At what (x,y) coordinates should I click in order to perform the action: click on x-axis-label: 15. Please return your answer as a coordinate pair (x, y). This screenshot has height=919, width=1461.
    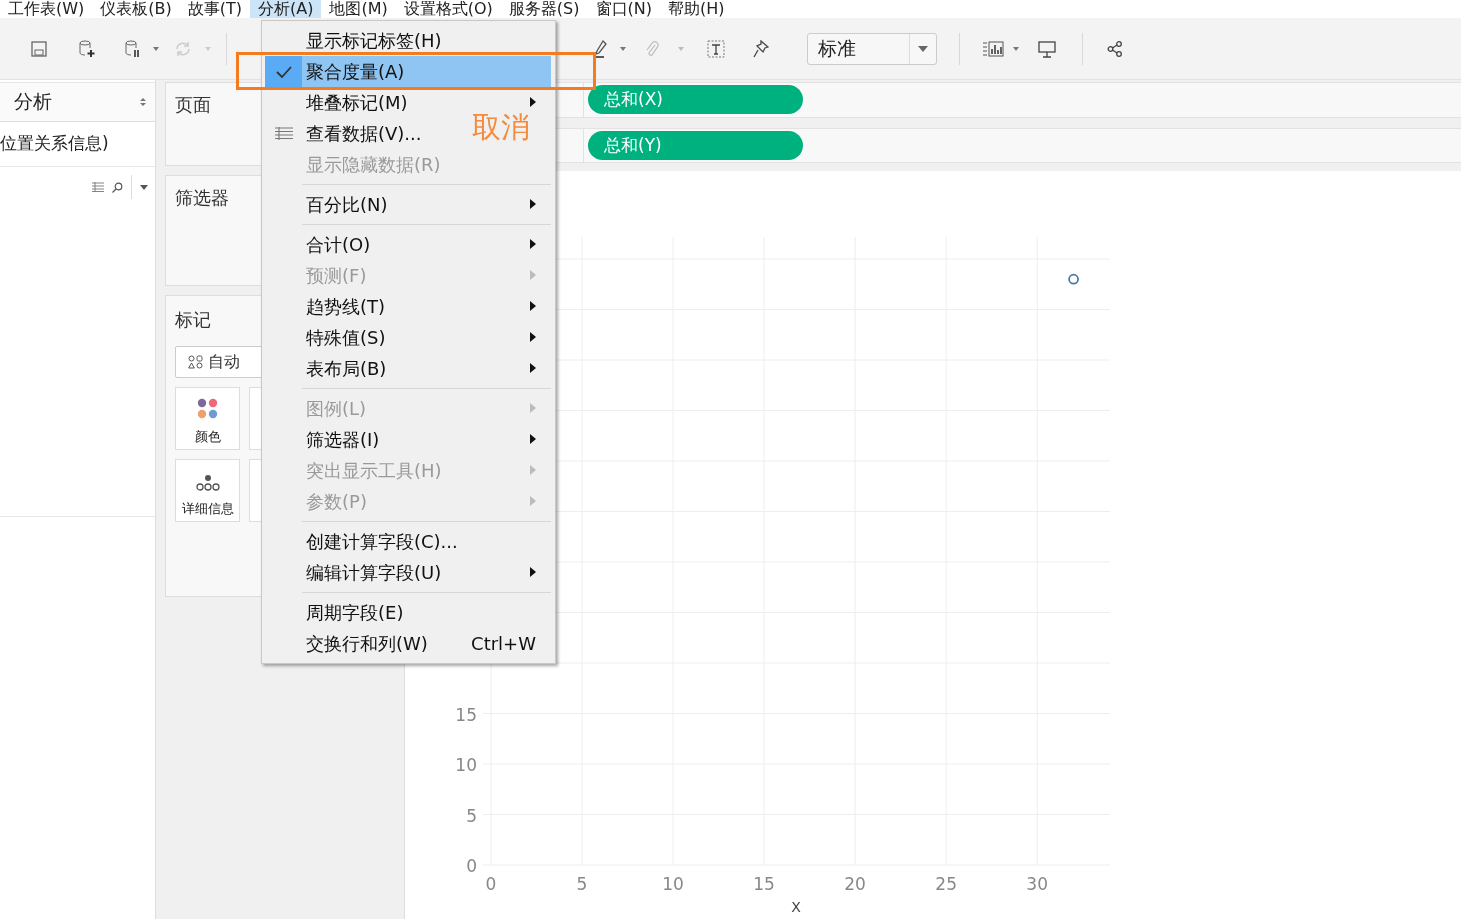
    Looking at the image, I should click on (764, 884).